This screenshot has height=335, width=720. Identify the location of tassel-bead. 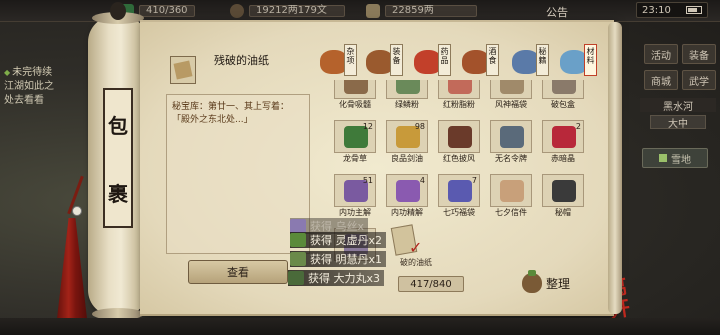
(77, 211).